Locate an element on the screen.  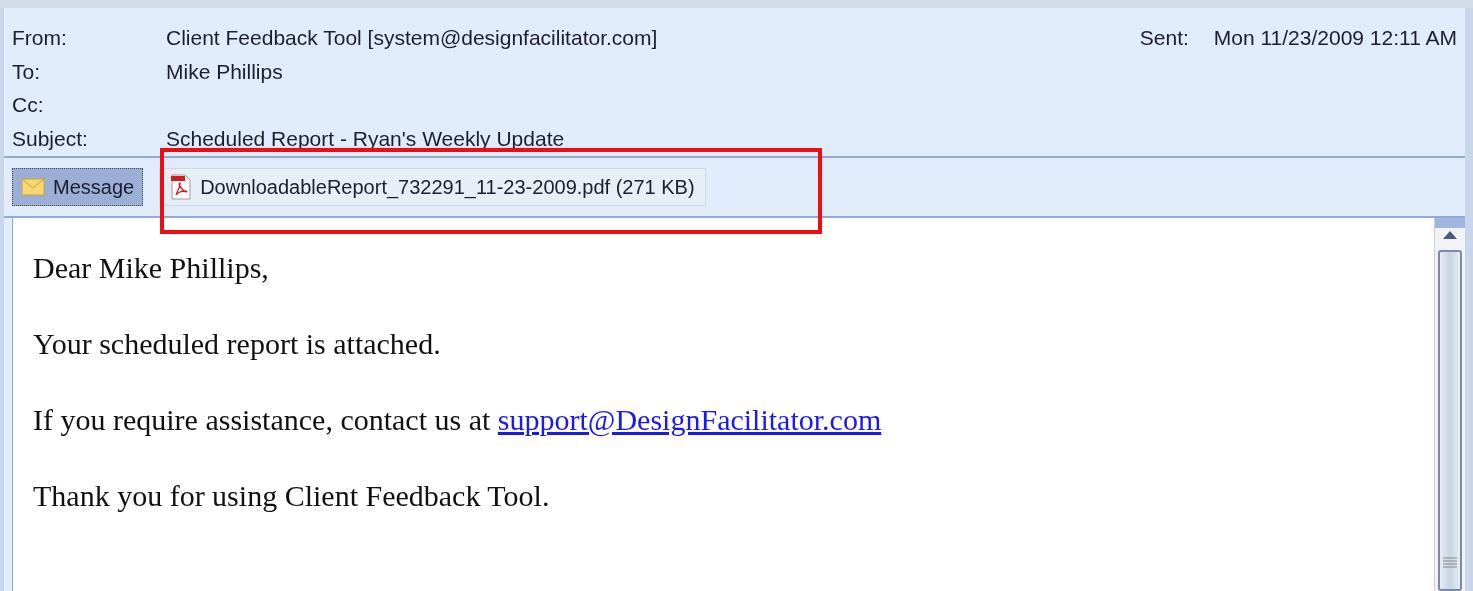
envelope-icon is located at coordinates (33, 187).